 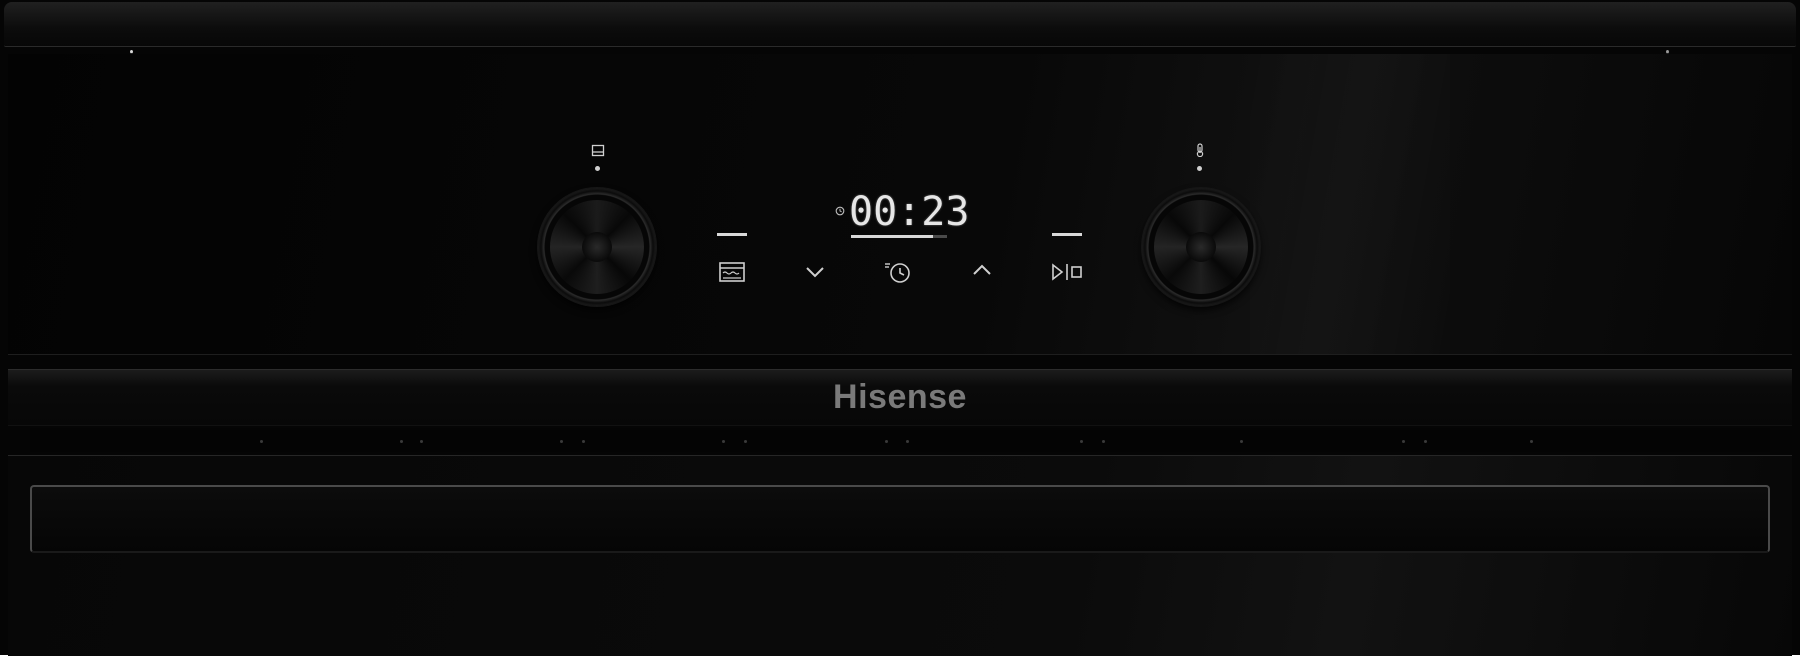 I want to click on oven-mode-icon, so click(x=598, y=150).